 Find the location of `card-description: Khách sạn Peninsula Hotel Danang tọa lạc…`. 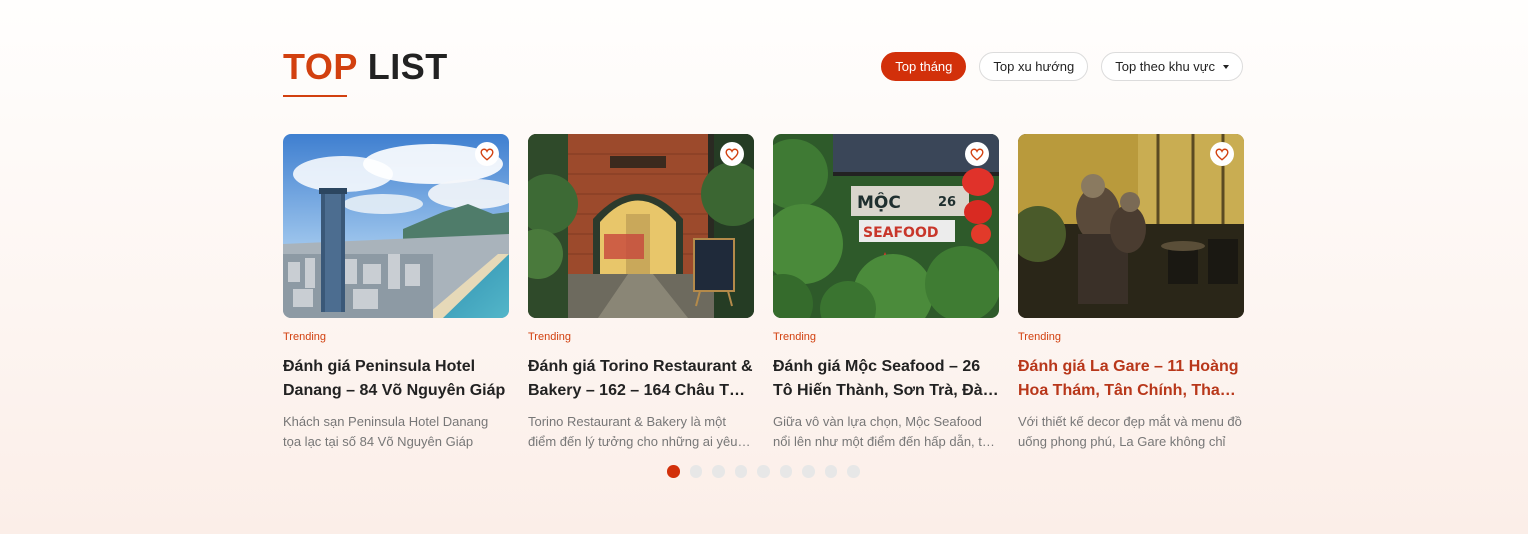

card-description: Khách sạn Peninsula Hotel Danang tọa lạc… is located at coordinates (386, 431).